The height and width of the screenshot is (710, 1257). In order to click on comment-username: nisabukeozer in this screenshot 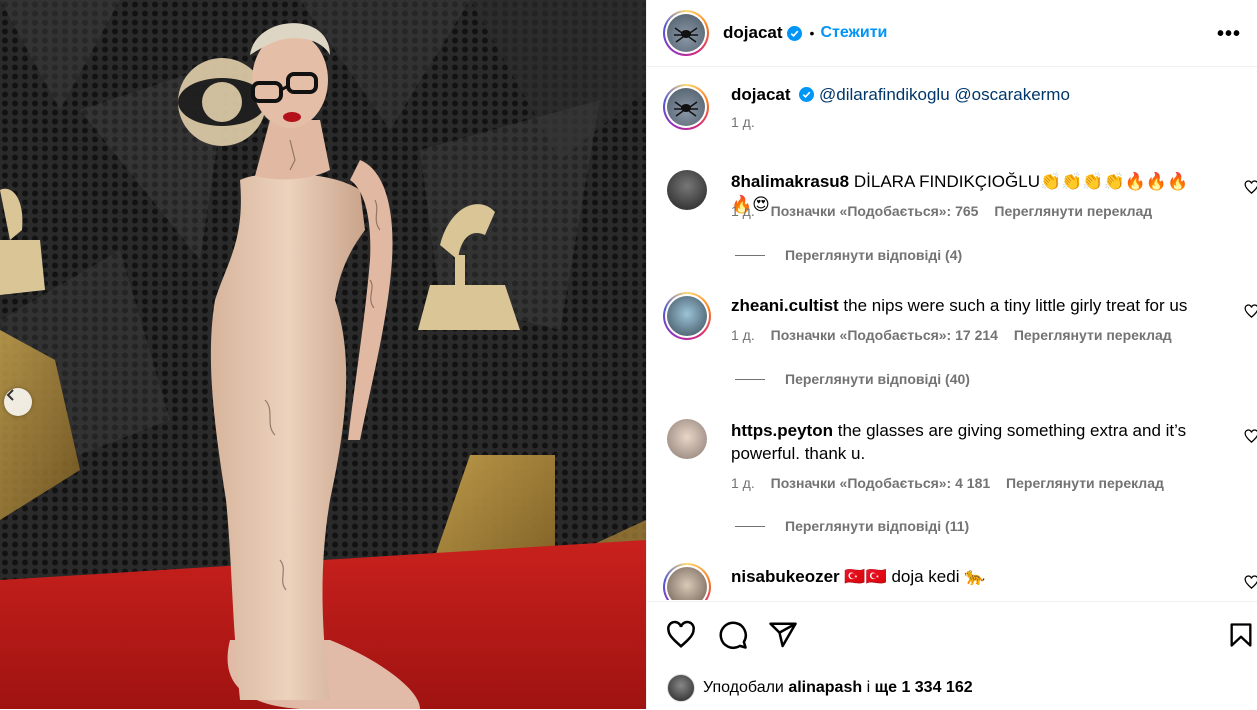, I will do `click(785, 576)`.